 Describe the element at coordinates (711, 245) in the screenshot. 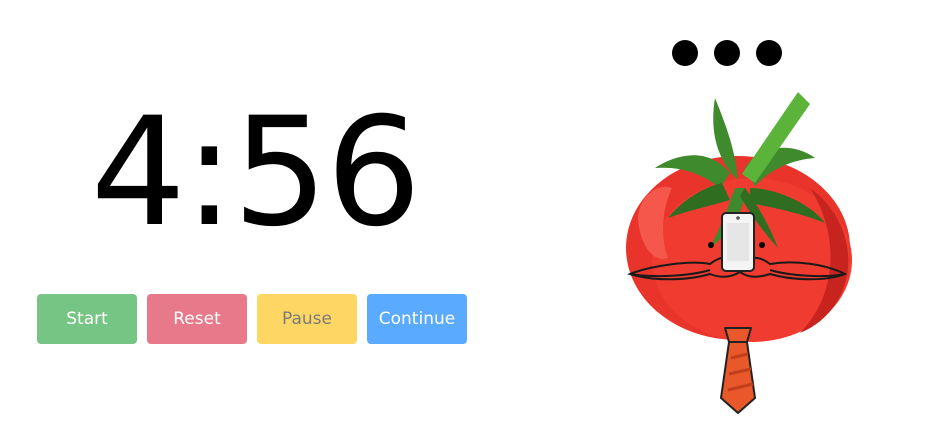

I see `left-eye` at that location.